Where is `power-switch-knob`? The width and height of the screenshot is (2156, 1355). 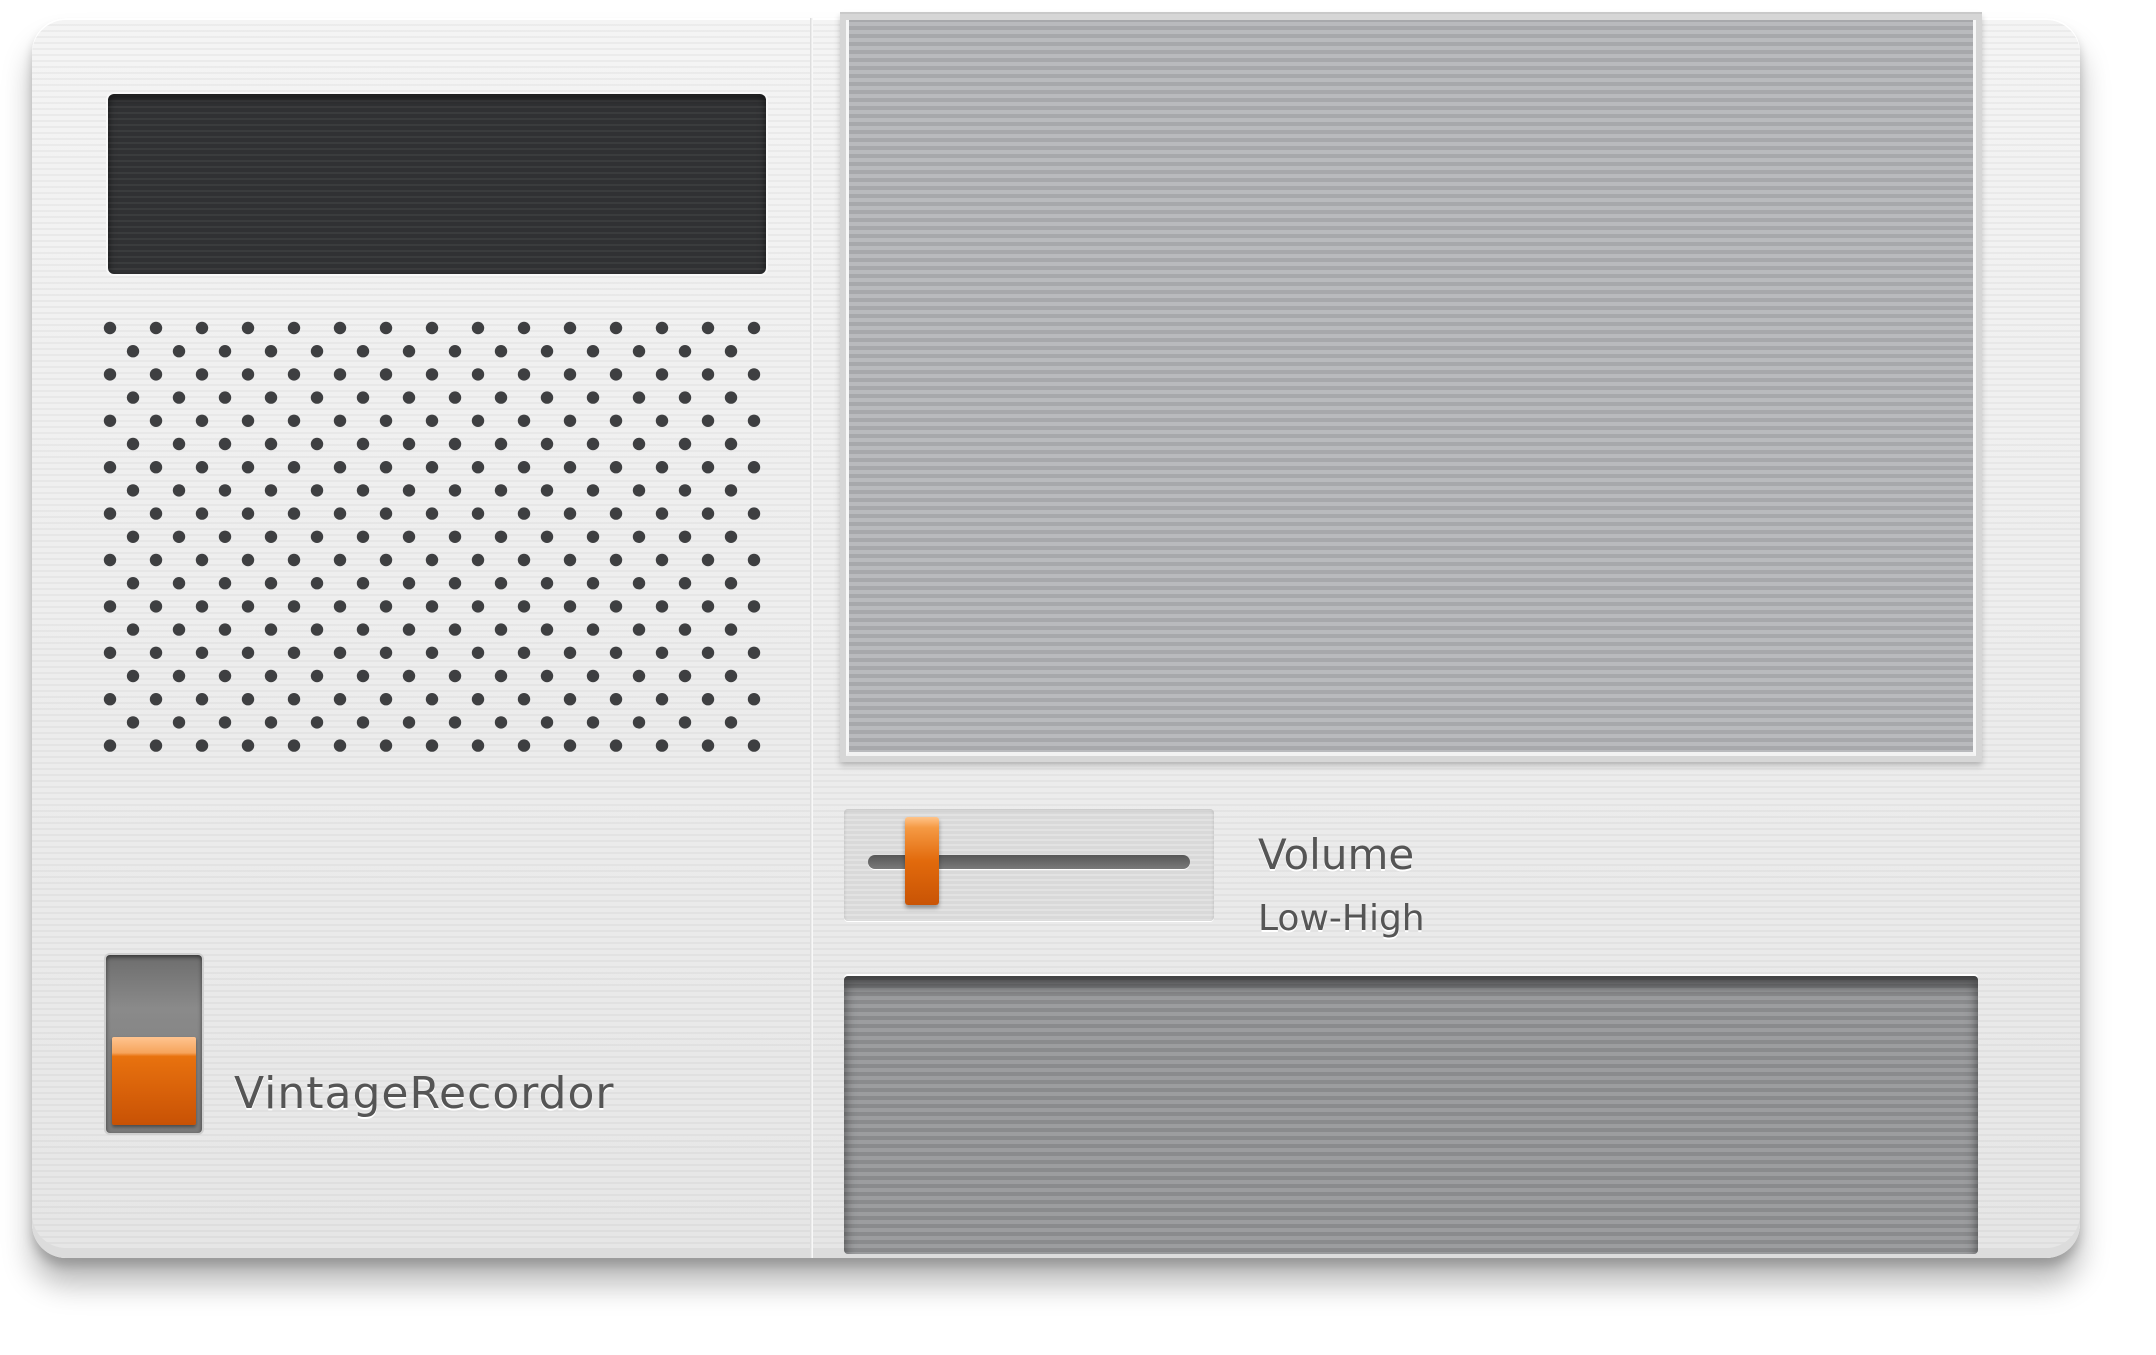
power-switch-knob is located at coordinates (154, 1081).